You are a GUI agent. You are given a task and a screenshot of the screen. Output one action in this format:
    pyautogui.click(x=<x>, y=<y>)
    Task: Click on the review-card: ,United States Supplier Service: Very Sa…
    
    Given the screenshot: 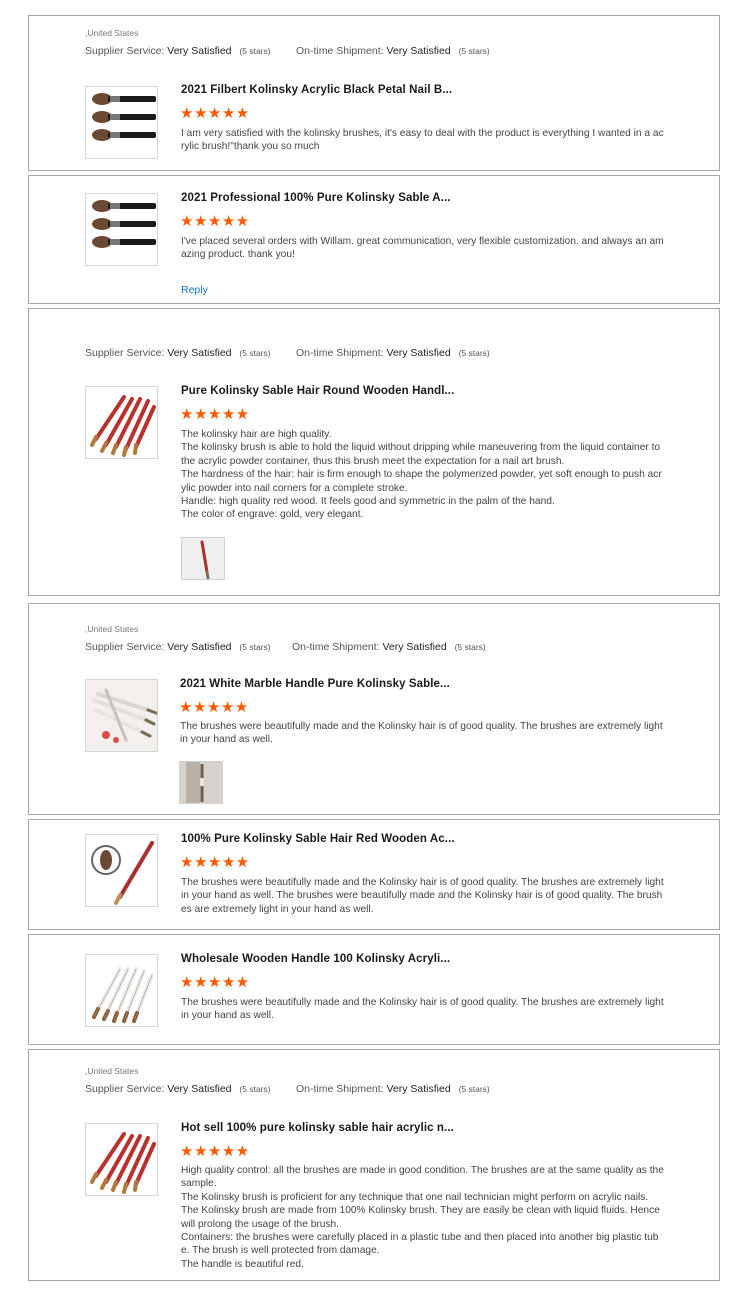 What is the action you would take?
    pyautogui.click(x=374, y=93)
    